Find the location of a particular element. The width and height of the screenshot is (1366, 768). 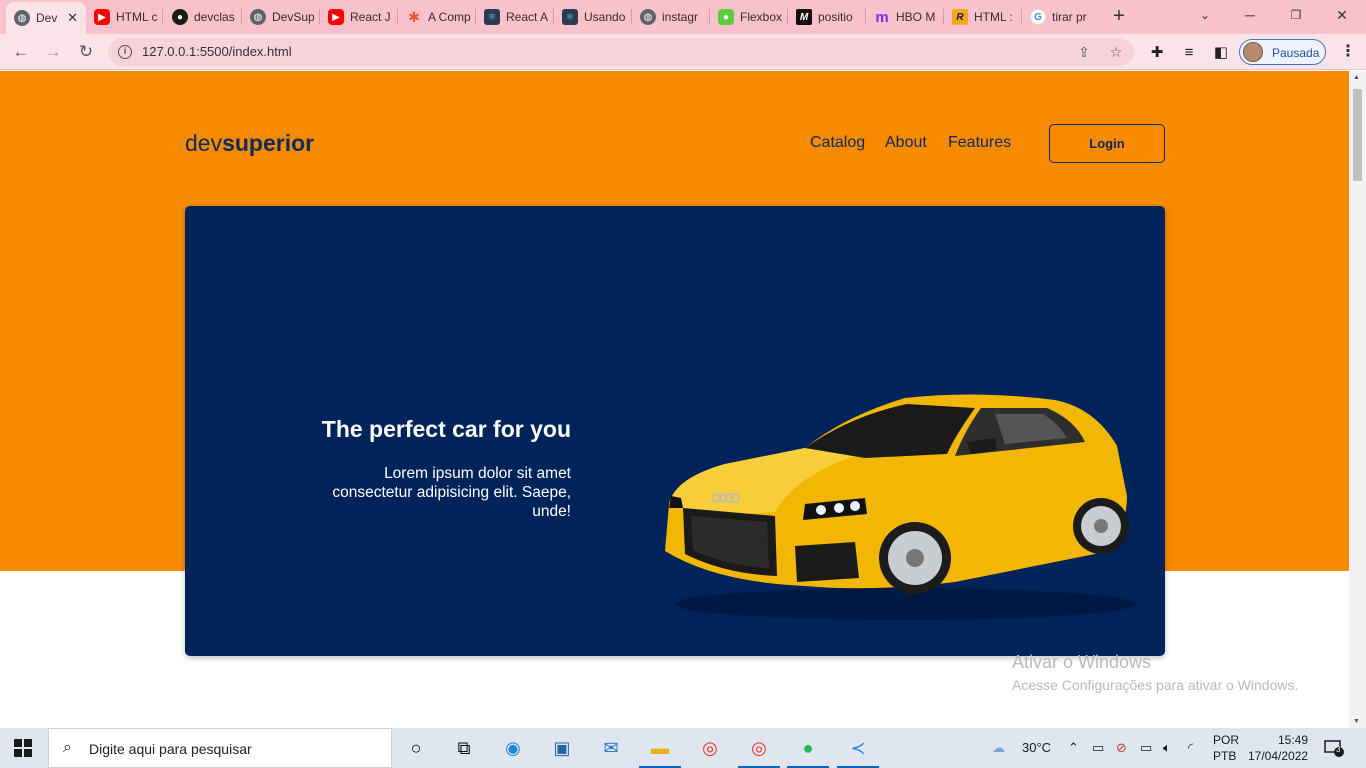

scrollbar-thumb is located at coordinates (1357, 135).